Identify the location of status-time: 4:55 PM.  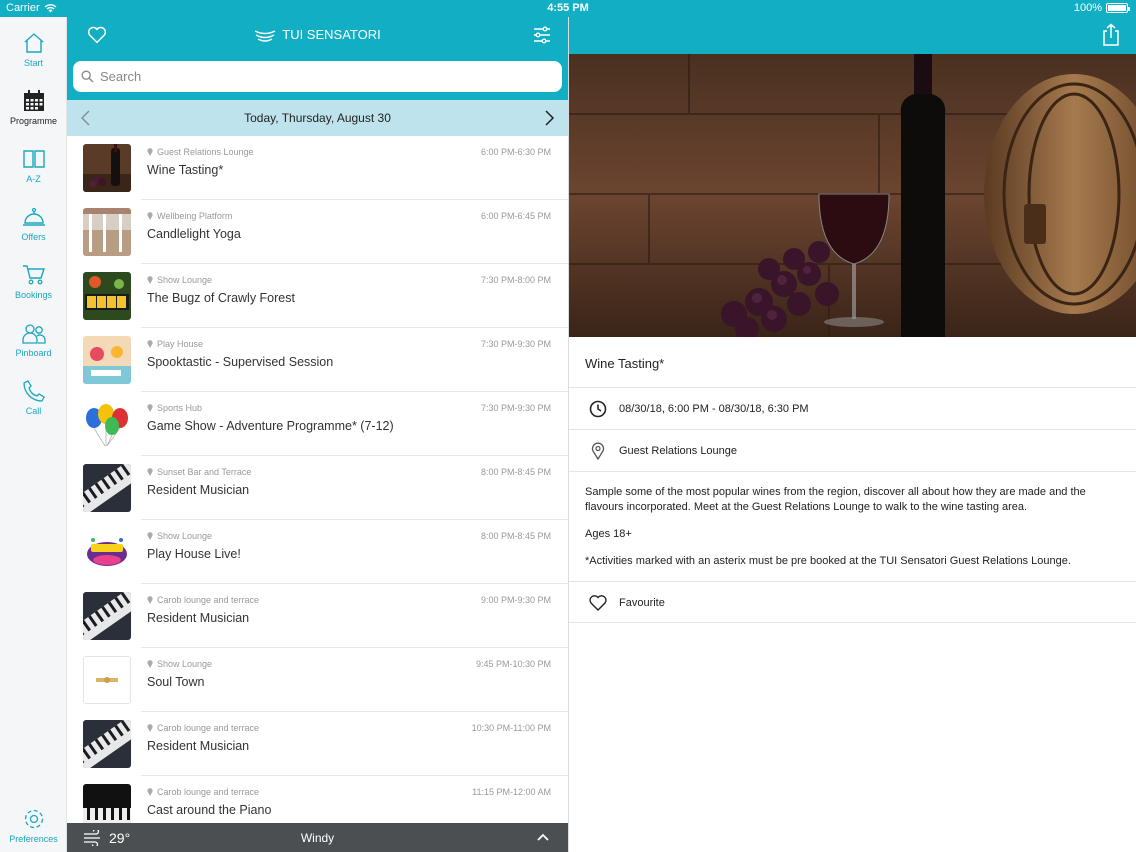
(568, 8).